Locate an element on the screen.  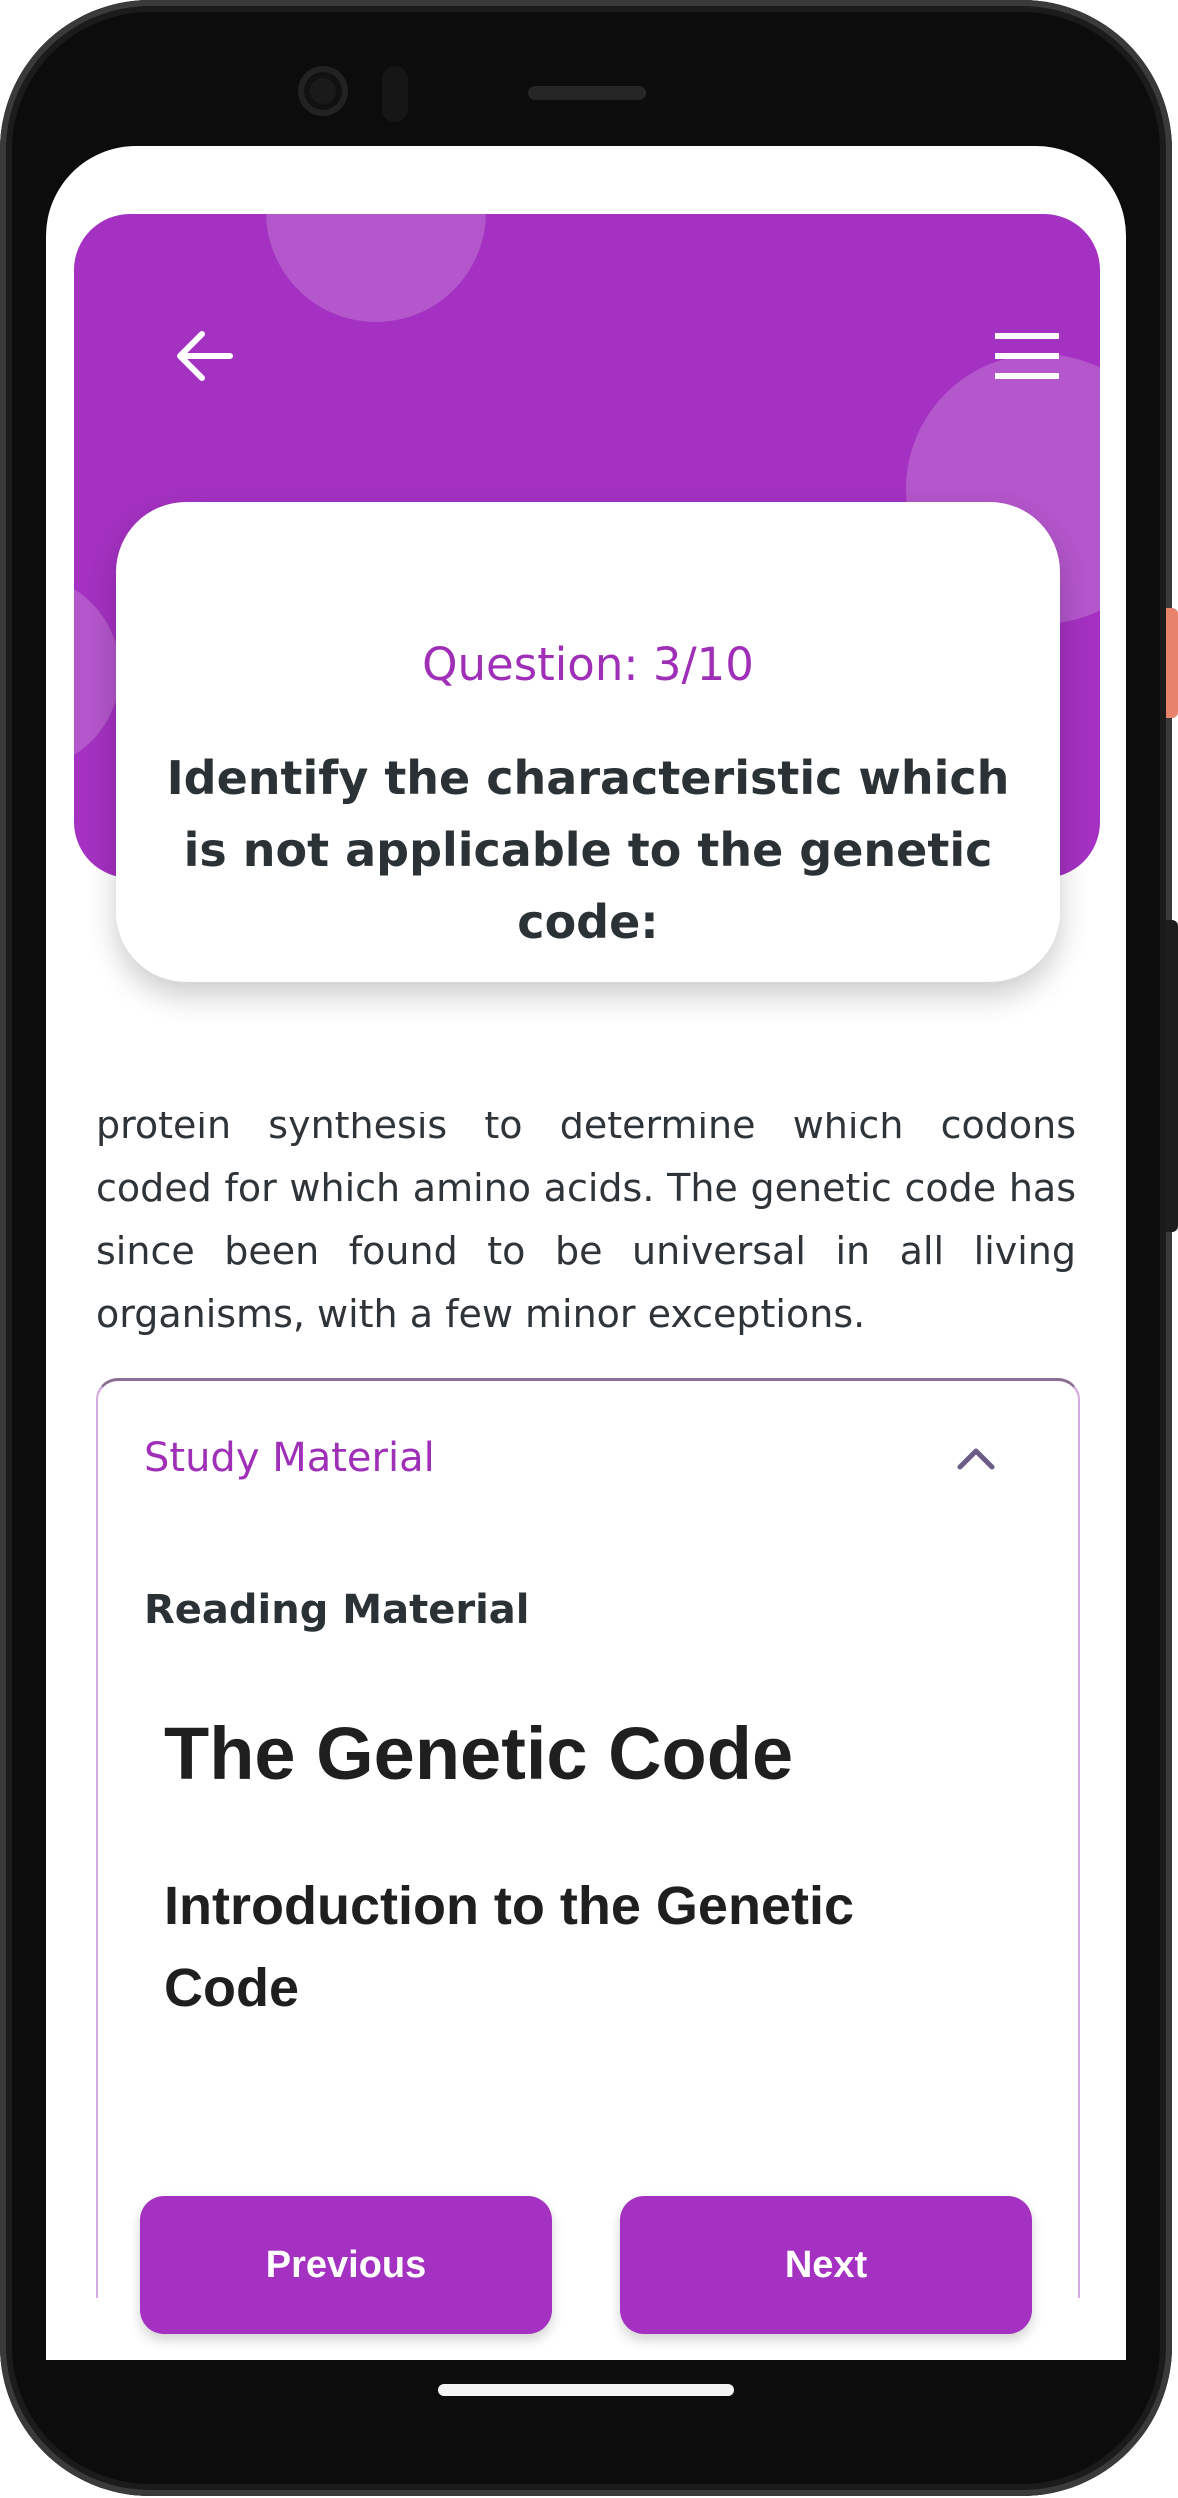
back-button is located at coordinates (204, 356).